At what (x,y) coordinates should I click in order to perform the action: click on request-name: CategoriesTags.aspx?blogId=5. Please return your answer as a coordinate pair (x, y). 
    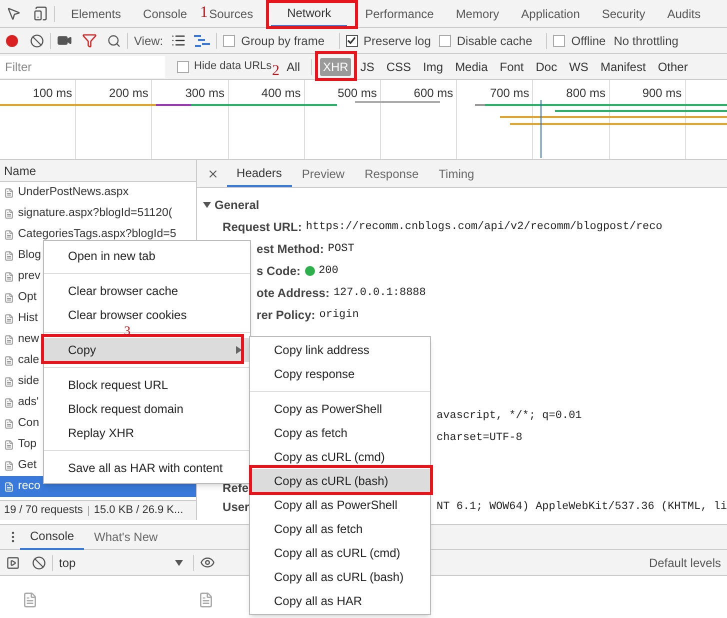
    Looking at the image, I should click on (97, 234).